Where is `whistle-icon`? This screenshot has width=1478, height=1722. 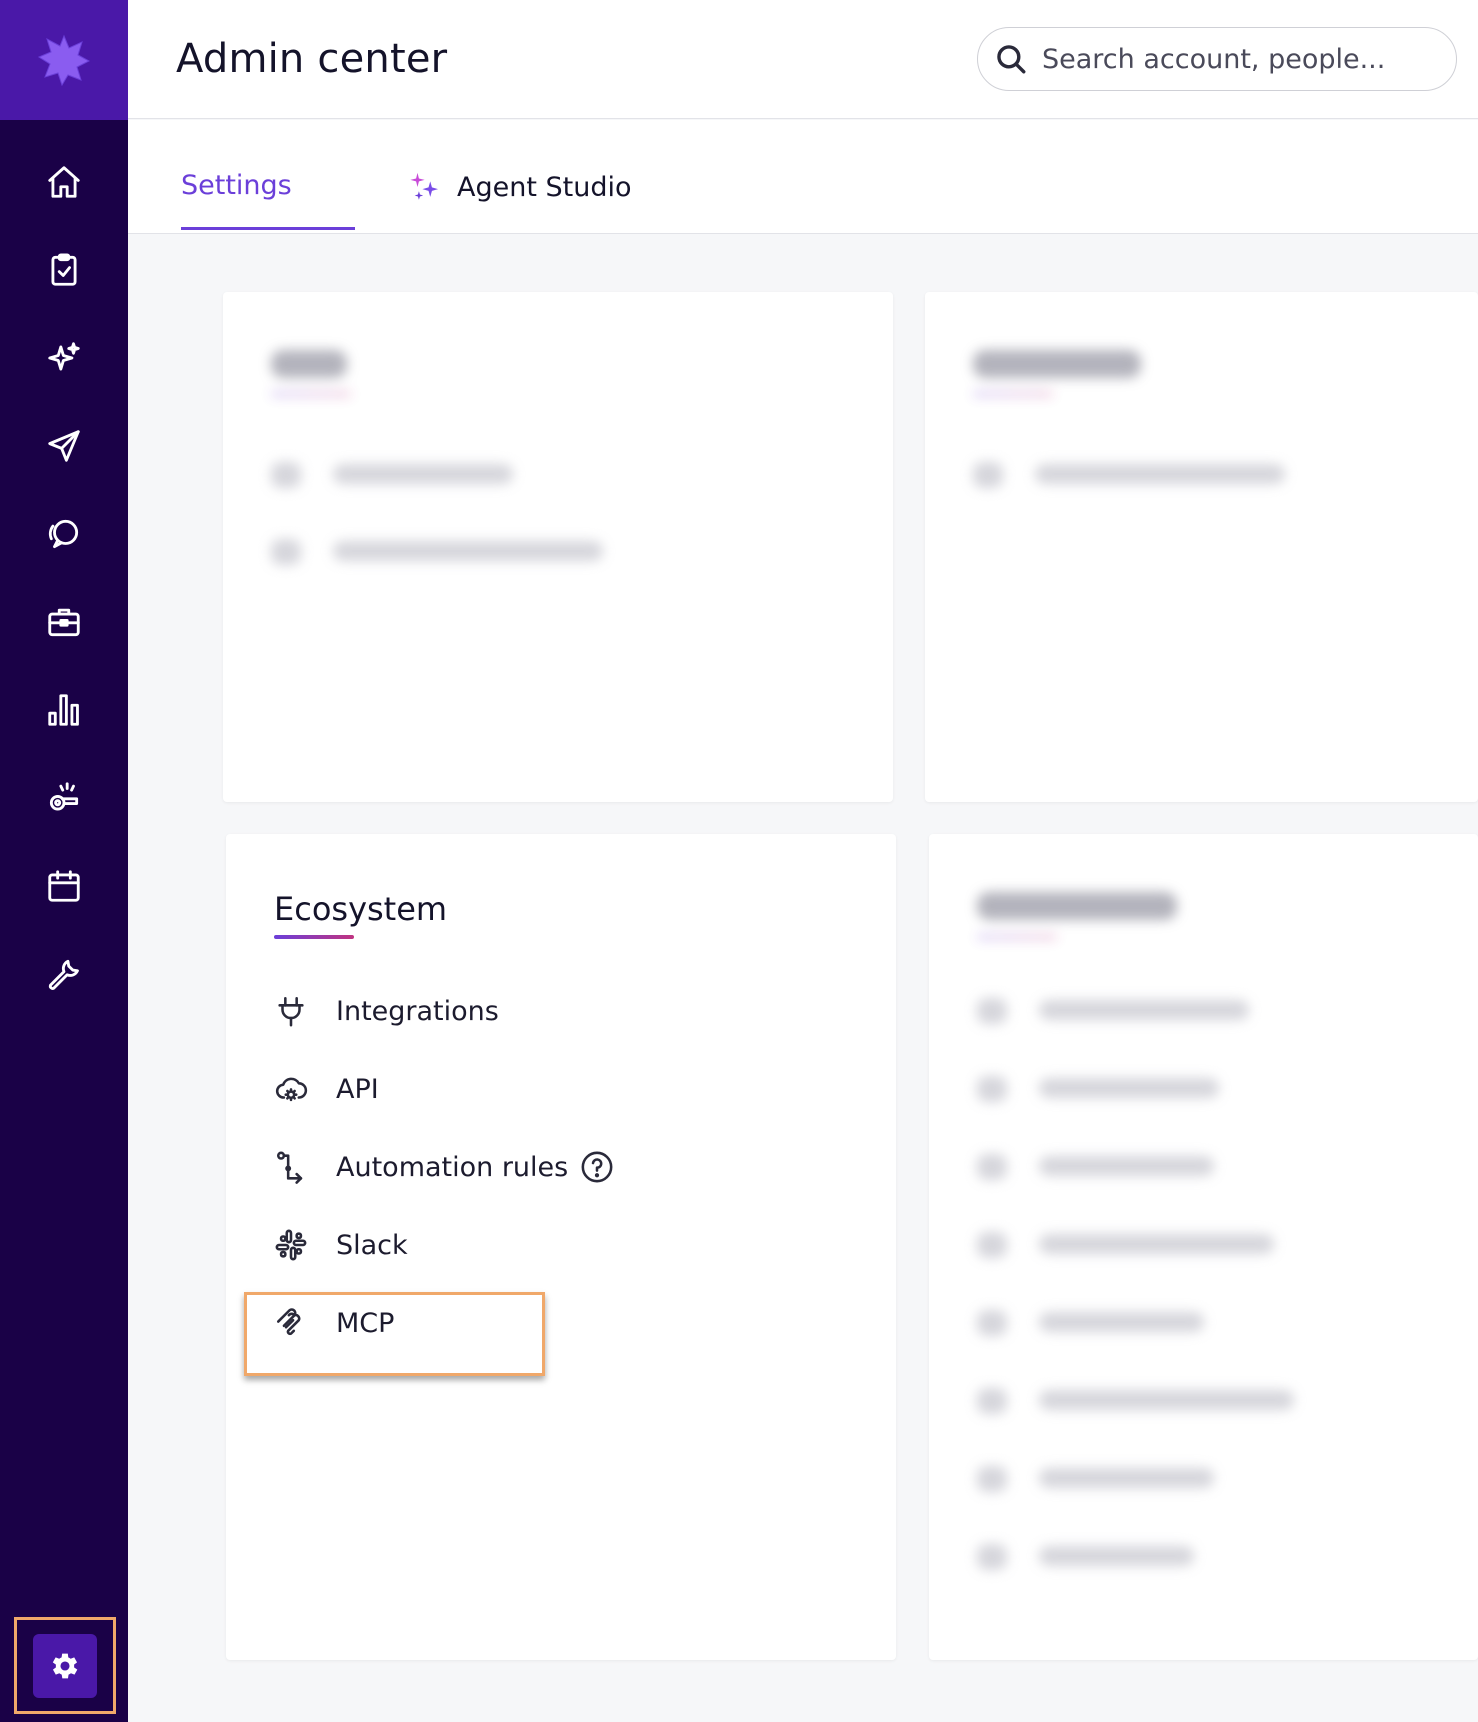 whistle-icon is located at coordinates (64, 796).